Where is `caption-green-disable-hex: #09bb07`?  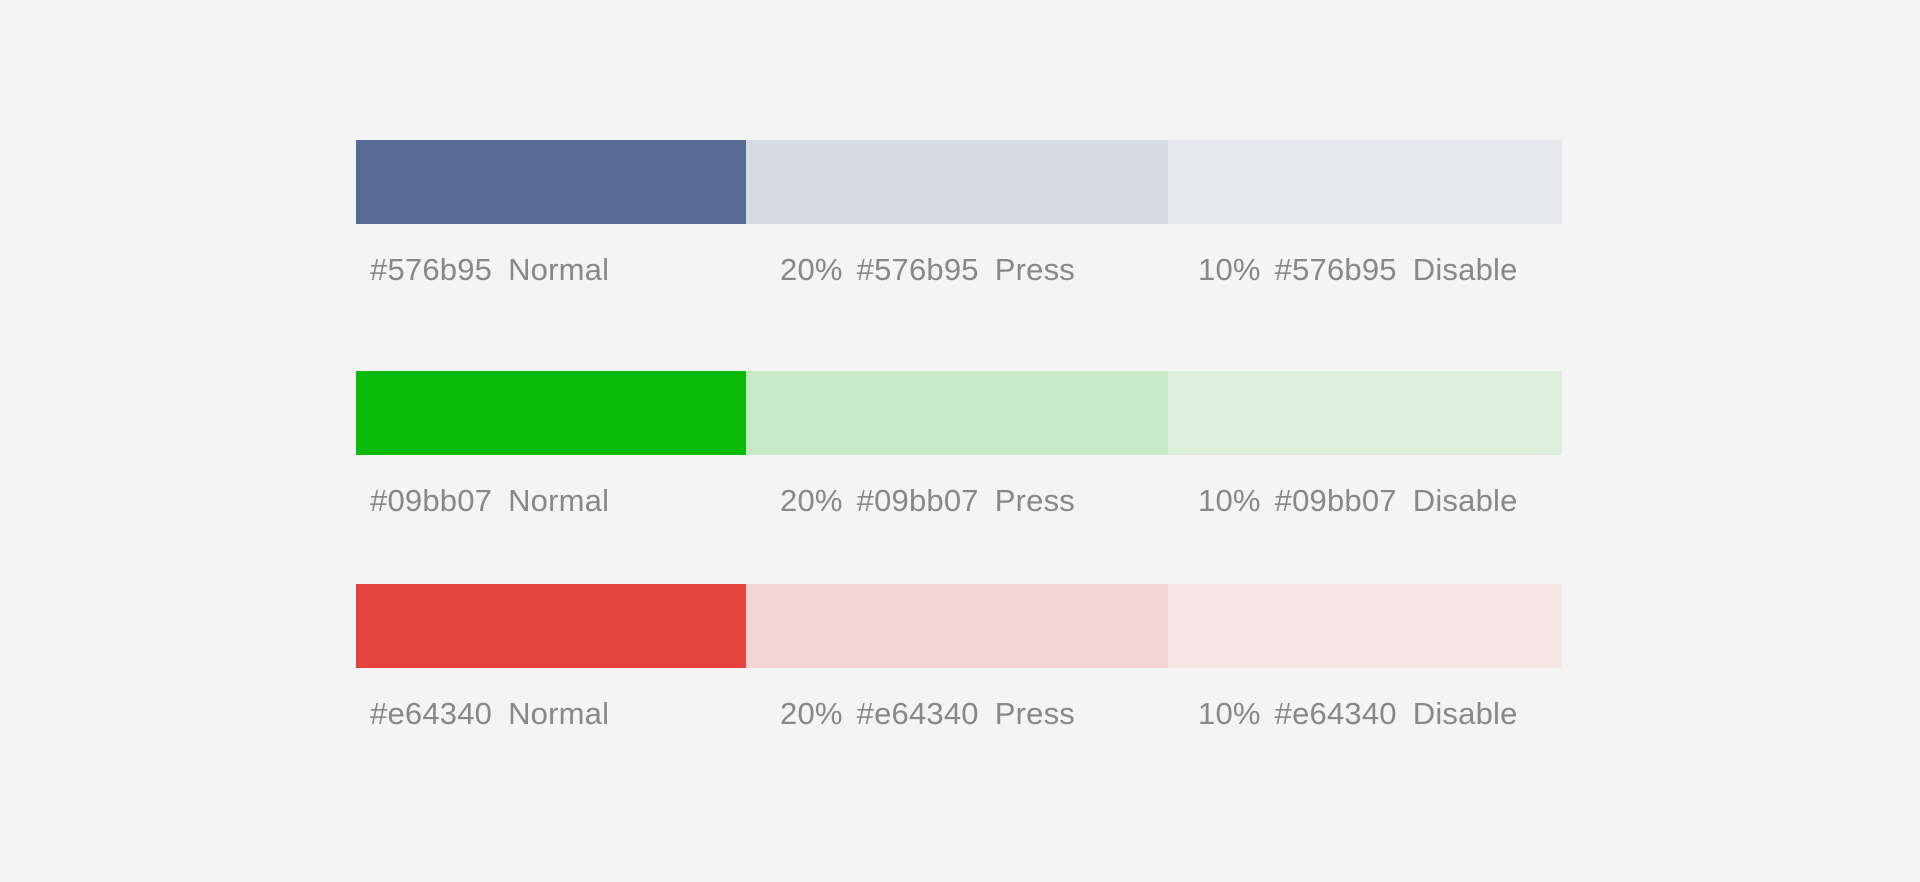
caption-green-disable-hex: #09bb07 is located at coordinates (1335, 500).